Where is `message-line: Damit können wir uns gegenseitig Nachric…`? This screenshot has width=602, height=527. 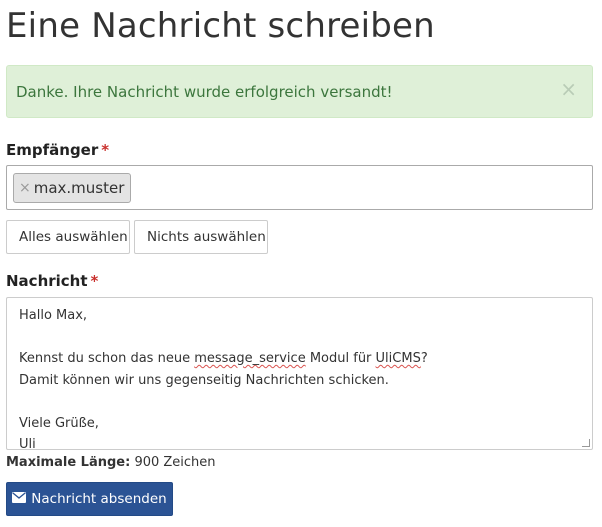
message-line: Damit können wir uns gegenseitig Nachric… is located at coordinates (204, 380).